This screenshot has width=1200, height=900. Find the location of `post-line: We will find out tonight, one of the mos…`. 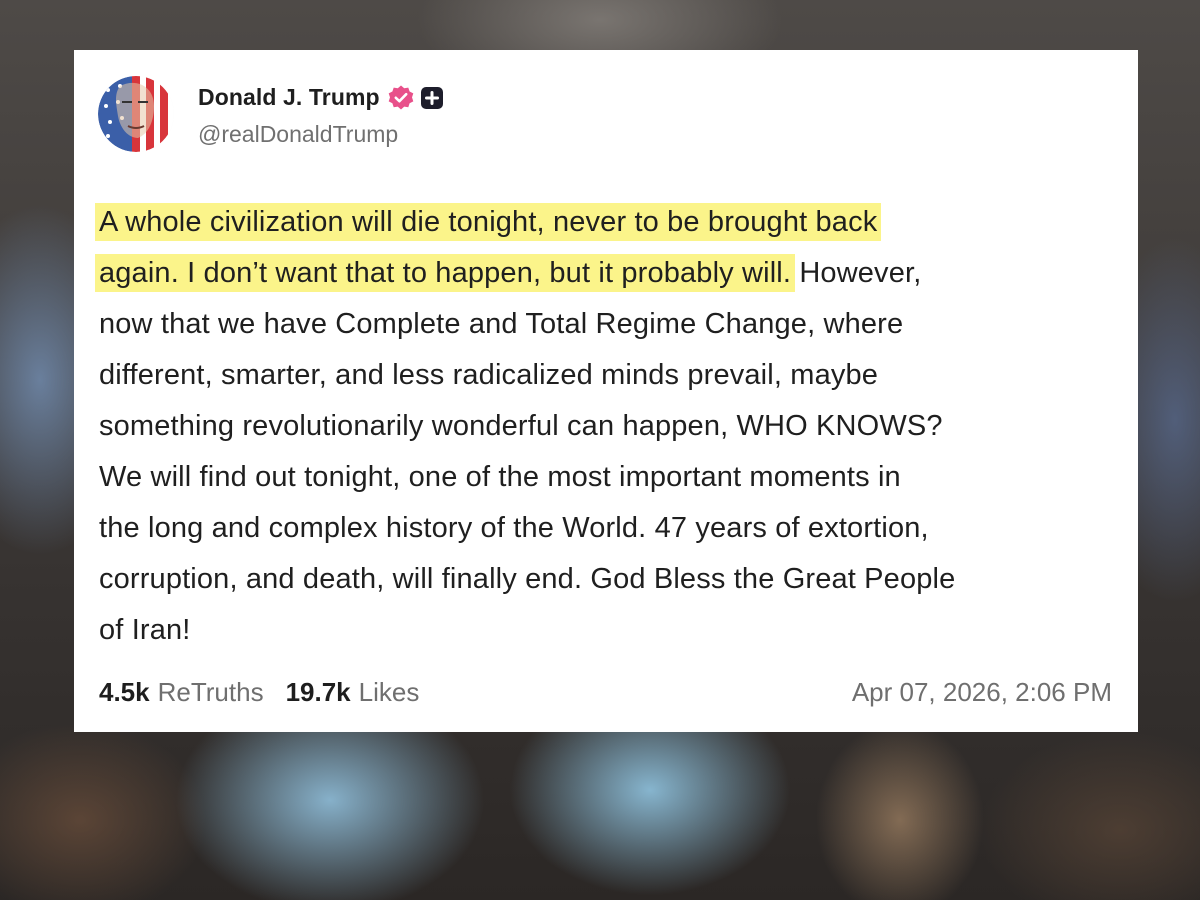

post-line: We will find out tonight, one of the mos… is located at coordinates (614, 477).